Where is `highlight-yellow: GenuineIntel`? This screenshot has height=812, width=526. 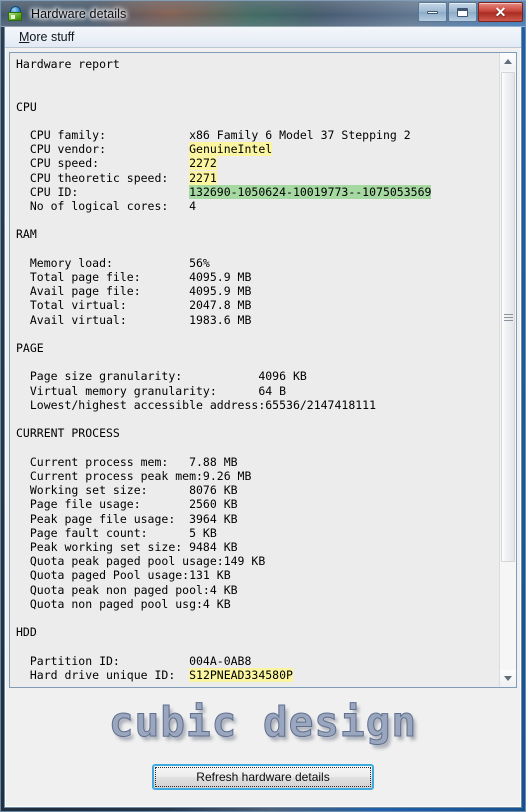 highlight-yellow: GenuineIntel is located at coordinates (231, 149).